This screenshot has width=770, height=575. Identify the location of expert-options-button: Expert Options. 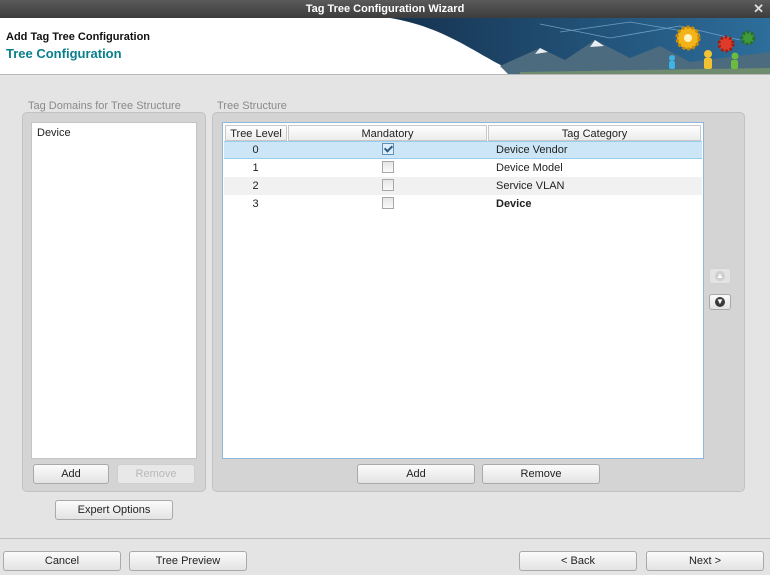
(114, 510).